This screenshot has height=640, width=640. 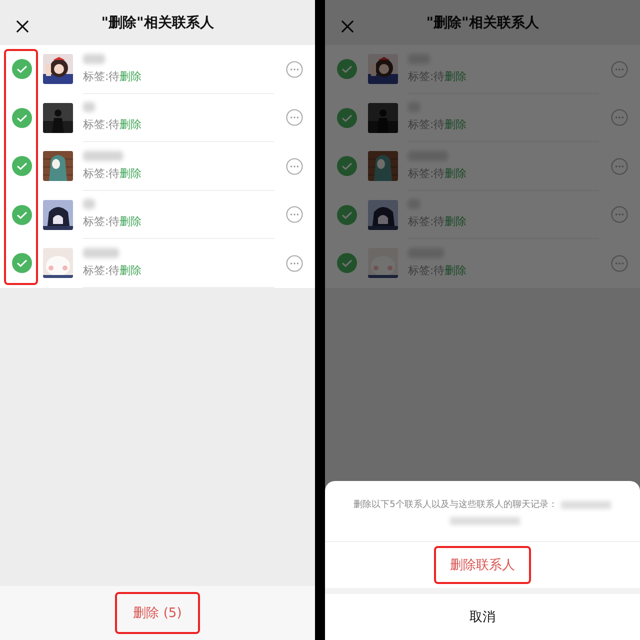 I want to click on delete-contacts-button: 删除联系人, so click(x=482, y=565).